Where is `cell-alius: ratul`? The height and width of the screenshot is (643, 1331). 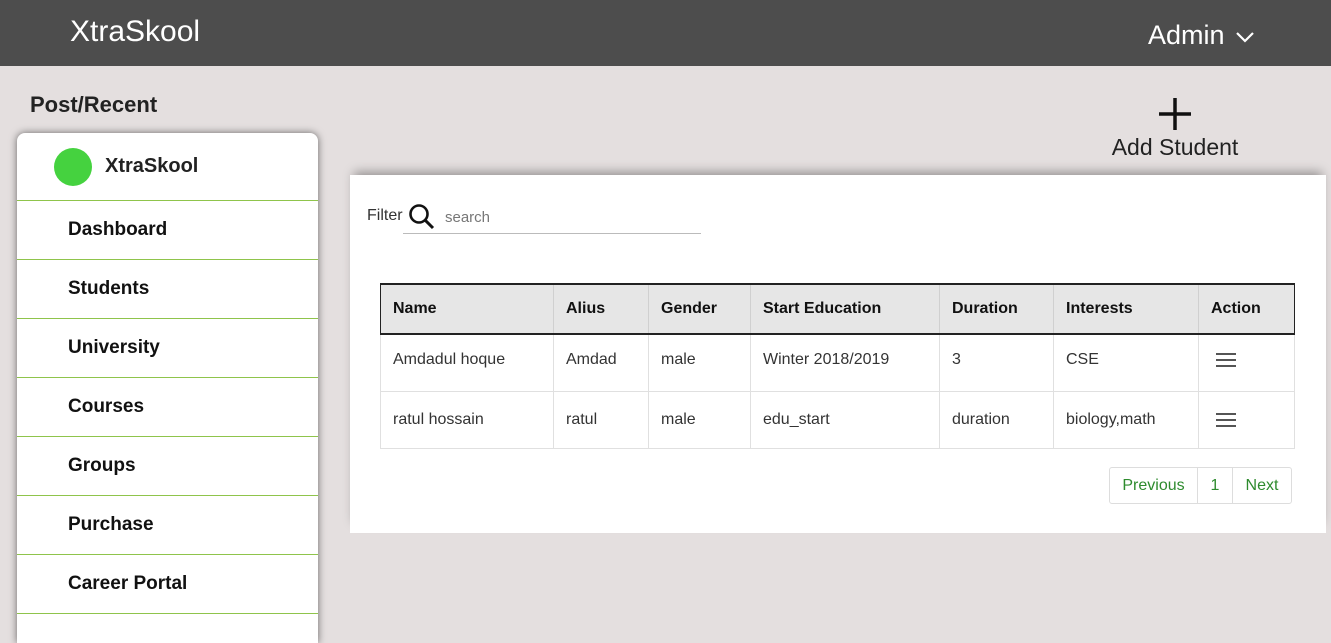 cell-alius: ratul is located at coordinates (601, 419).